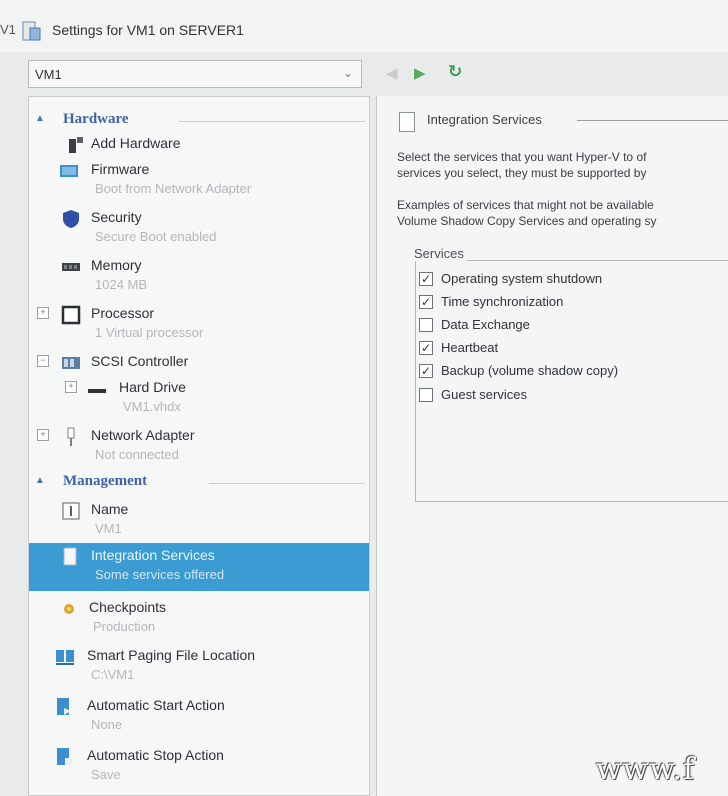  Describe the element at coordinates (116, 217) in the screenshot. I see `tree-item-label: Security` at that location.